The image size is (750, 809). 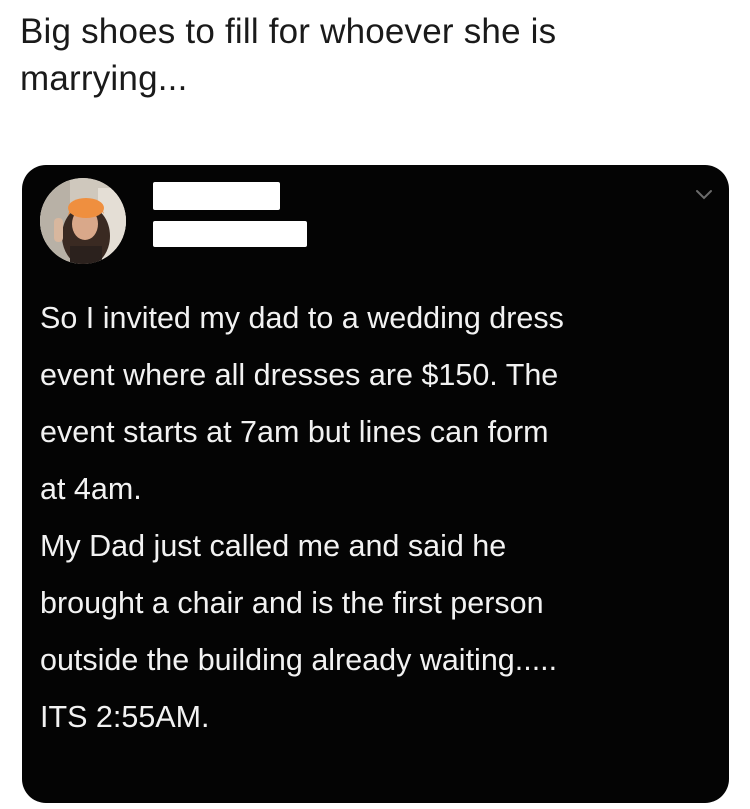 I want to click on redacted-display-name, so click(x=216, y=196).